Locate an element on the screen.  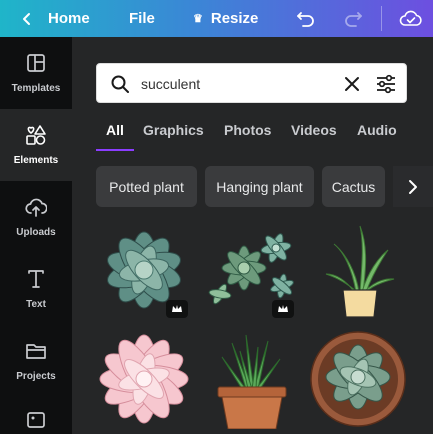
haworthia-pot-illustration is located at coordinates (252, 382).